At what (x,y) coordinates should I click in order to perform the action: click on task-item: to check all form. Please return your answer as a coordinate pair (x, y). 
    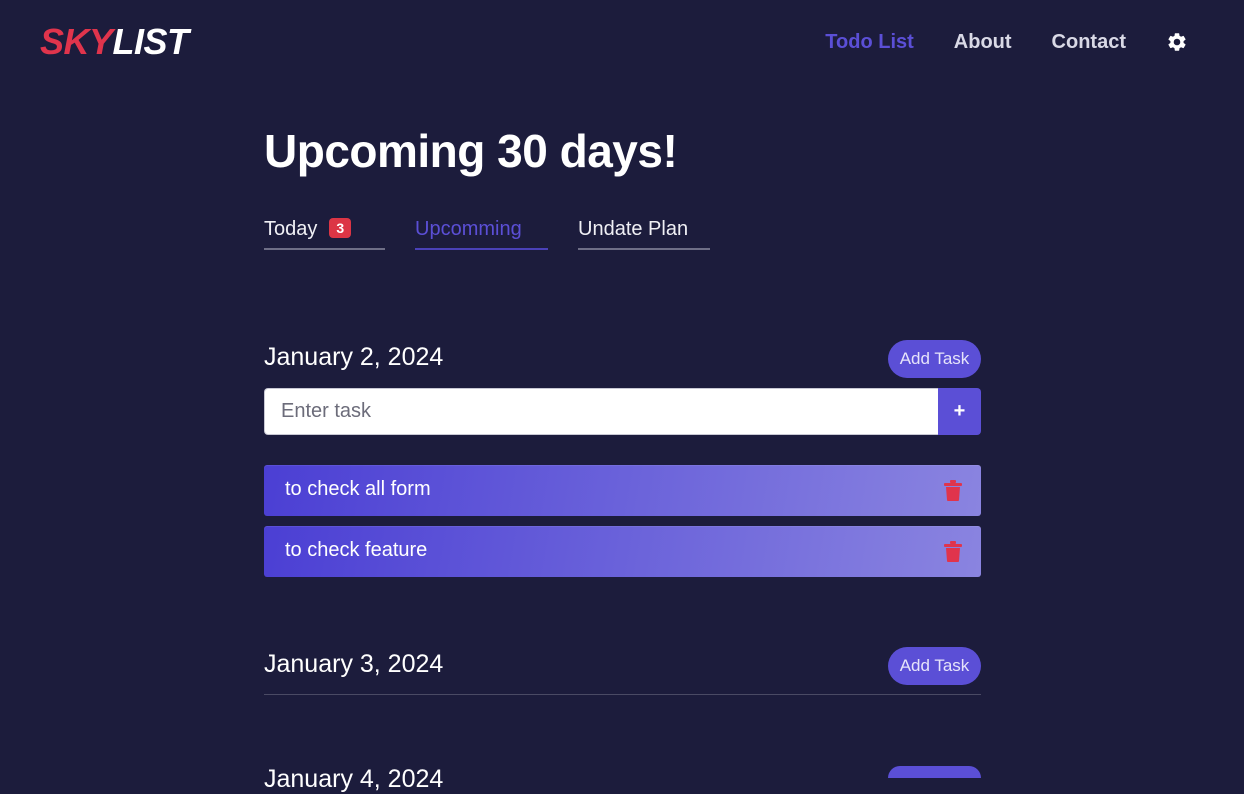
    Looking at the image, I should click on (622, 490).